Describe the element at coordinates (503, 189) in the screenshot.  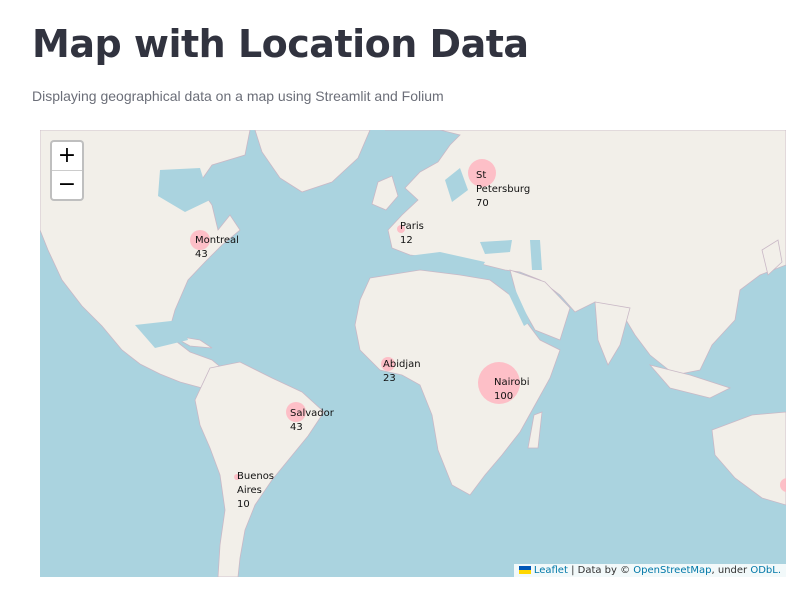
I see `label-st-petersburg: St Petersburg 70` at that location.